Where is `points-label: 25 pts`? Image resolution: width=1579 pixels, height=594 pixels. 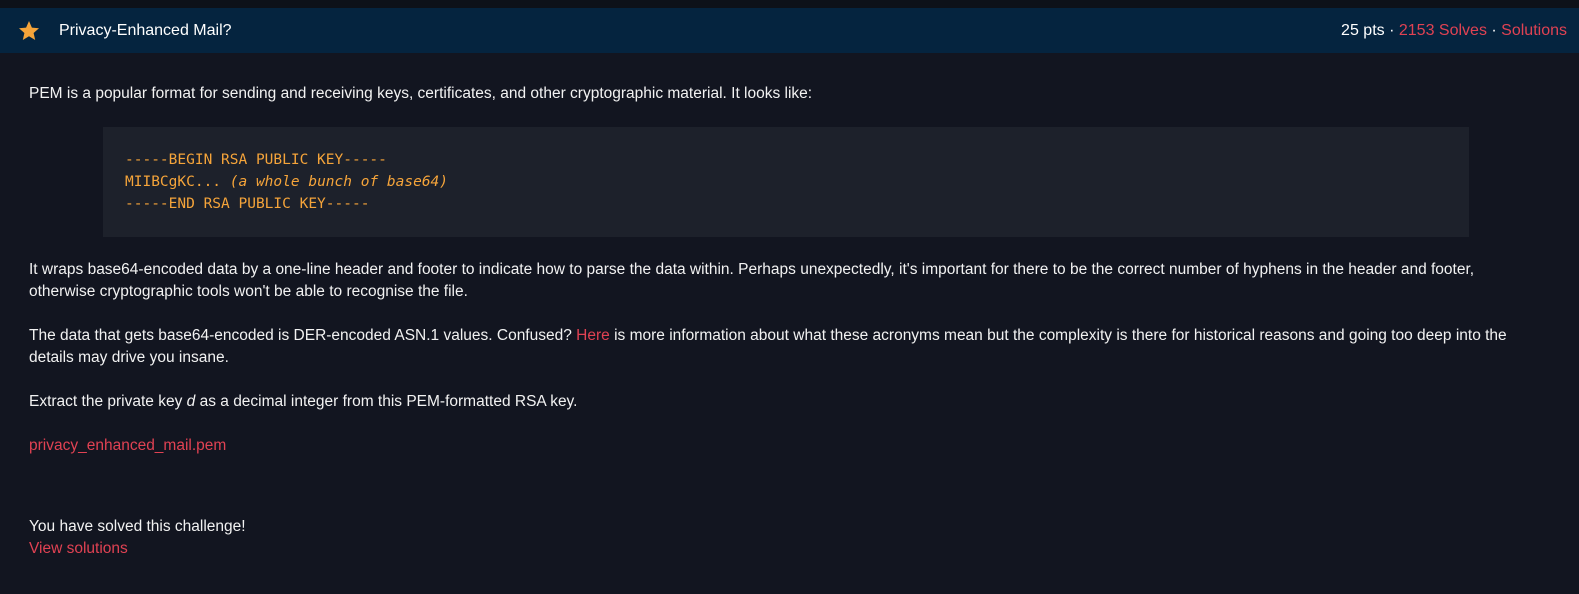 points-label: 25 pts is located at coordinates (1363, 30).